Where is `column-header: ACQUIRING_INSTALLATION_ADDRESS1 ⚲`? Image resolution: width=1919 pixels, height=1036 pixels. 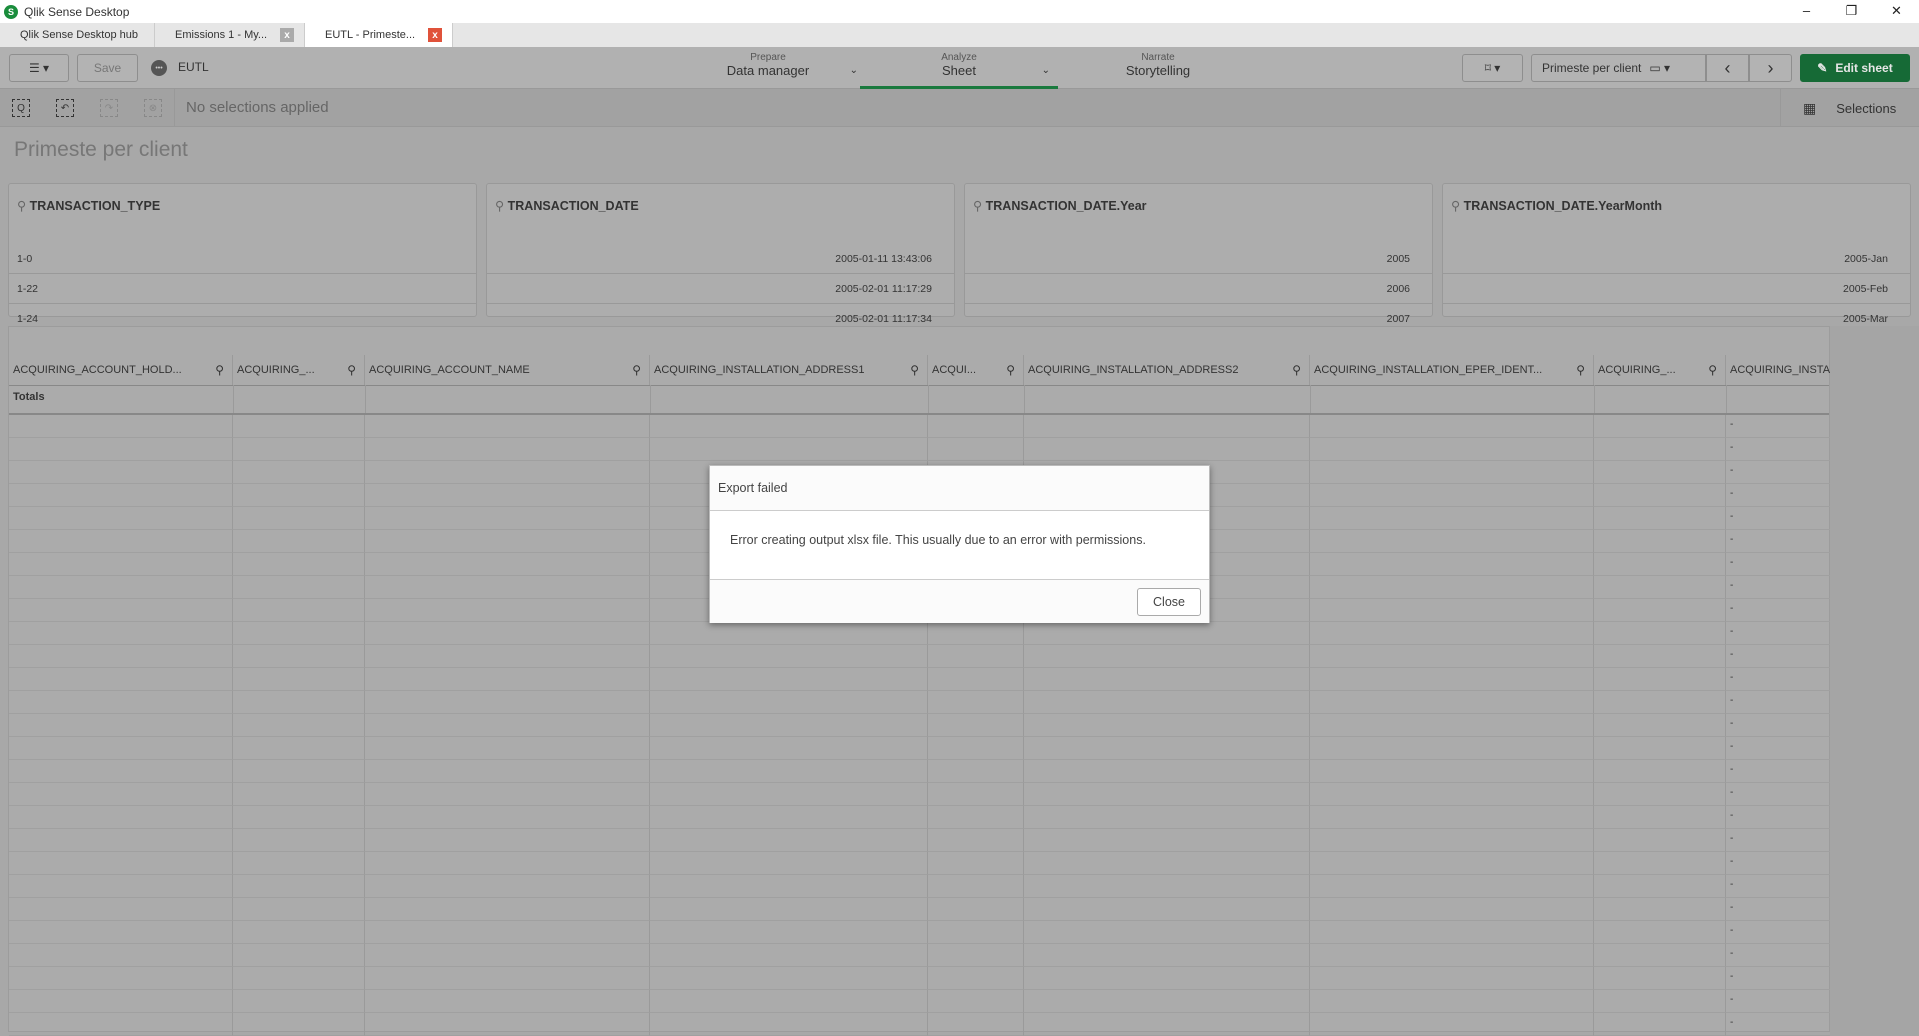 column-header: ACQUIRING_INSTALLATION_ADDRESS1 ⚲ is located at coordinates (789, 370).